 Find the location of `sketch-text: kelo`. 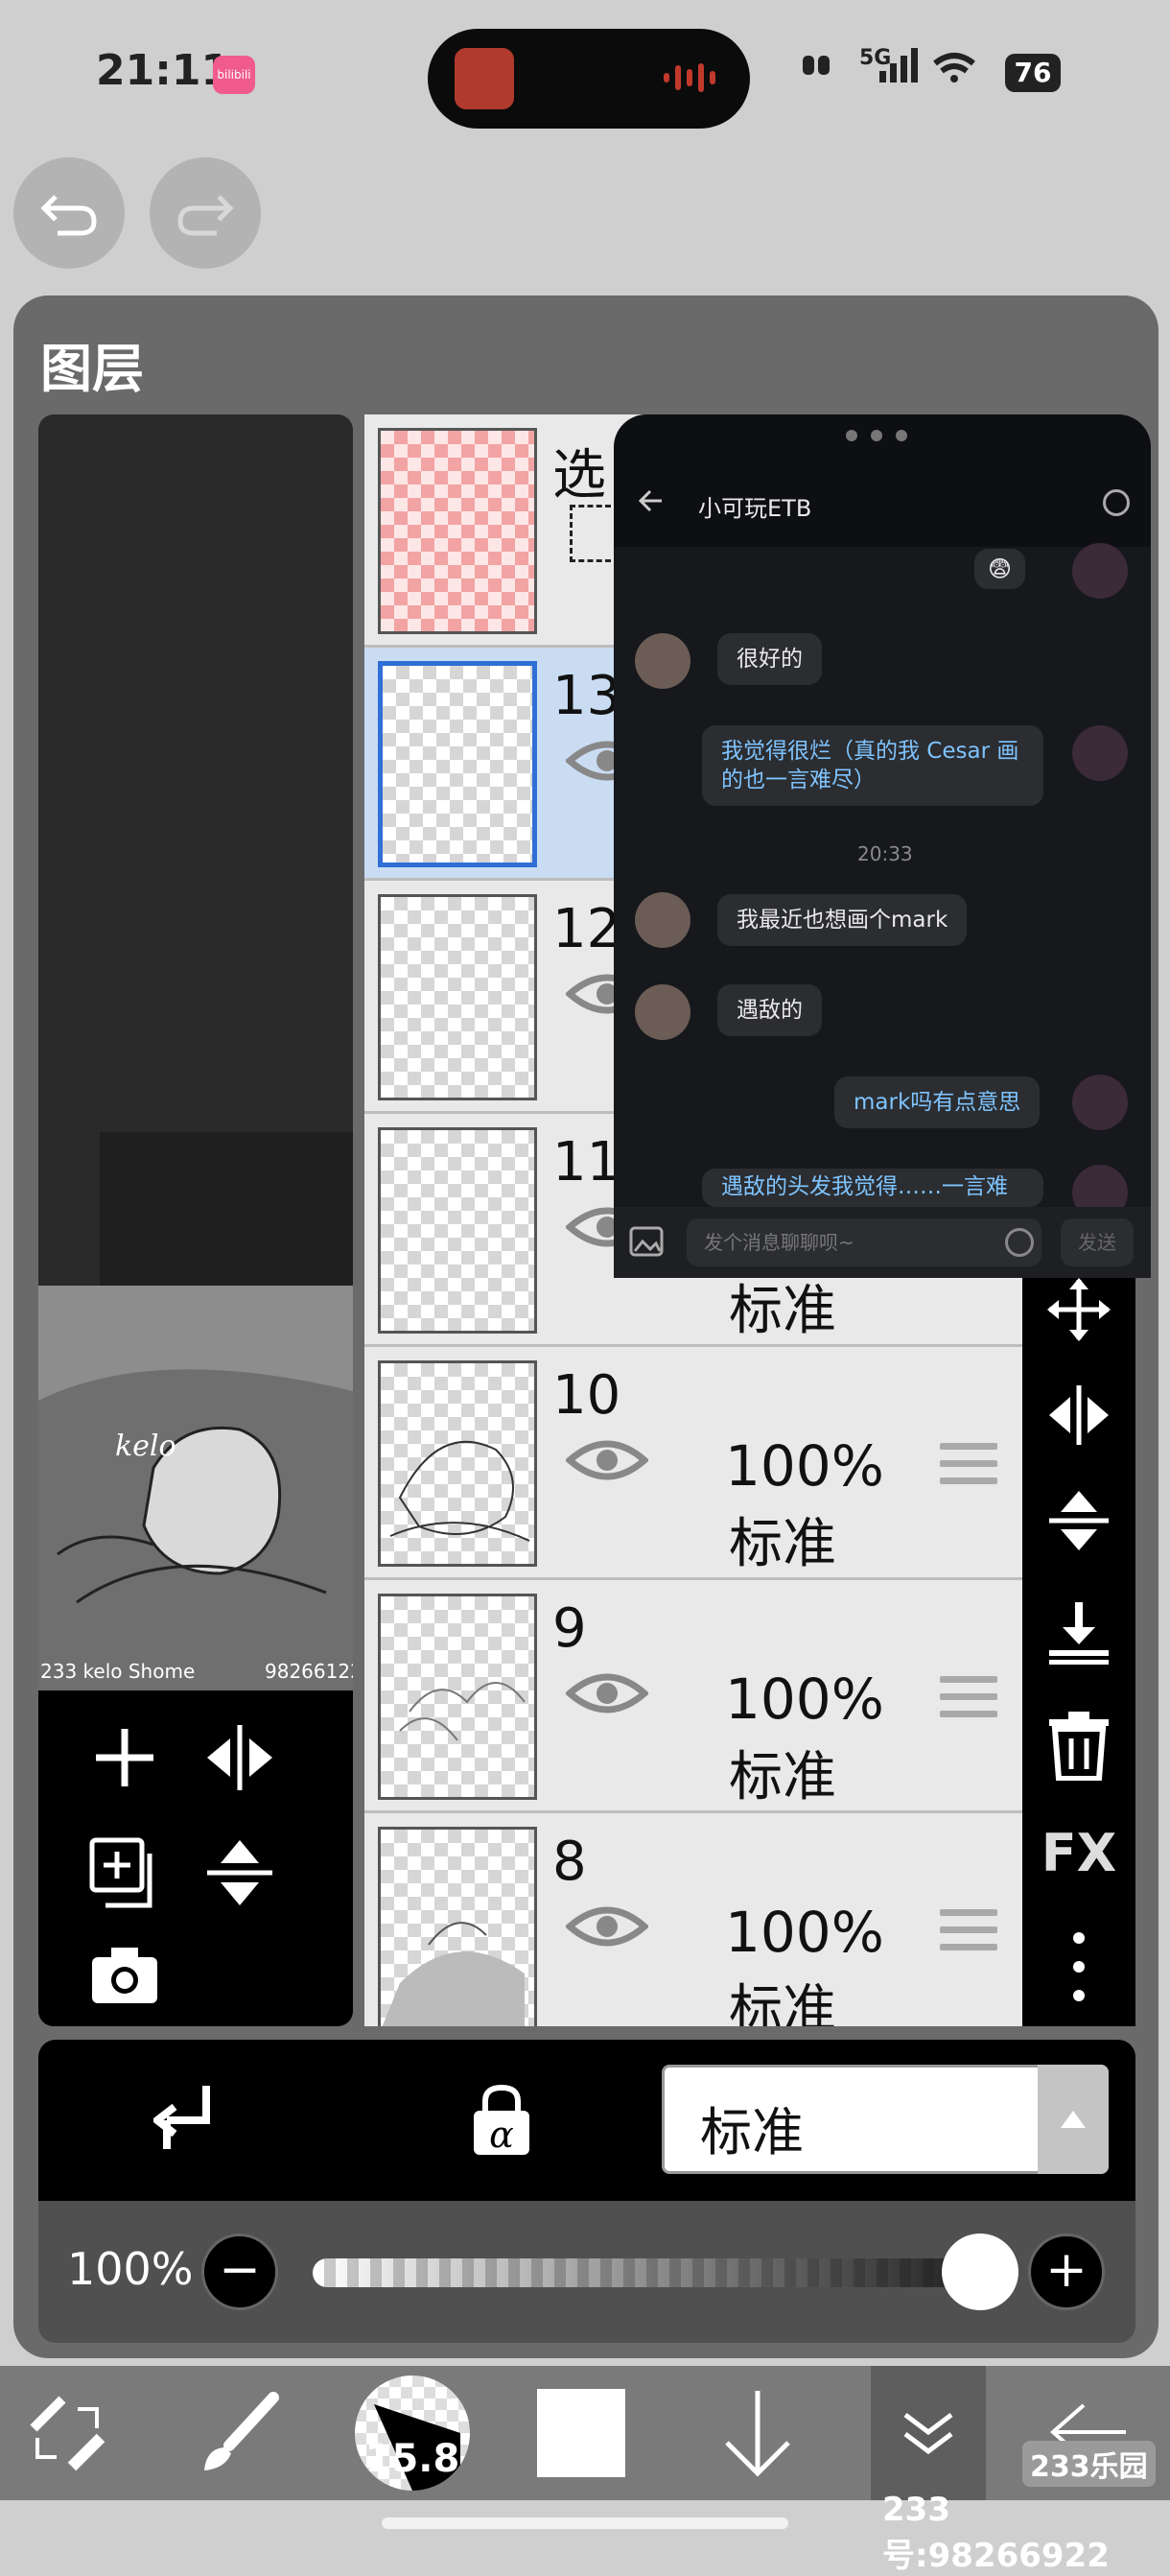

sketch-text: kelo is located at coordinates (145, 1446).